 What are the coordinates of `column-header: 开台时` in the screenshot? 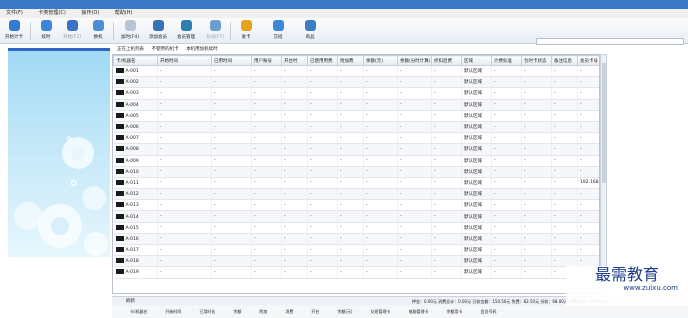 It's located at (294, 60).